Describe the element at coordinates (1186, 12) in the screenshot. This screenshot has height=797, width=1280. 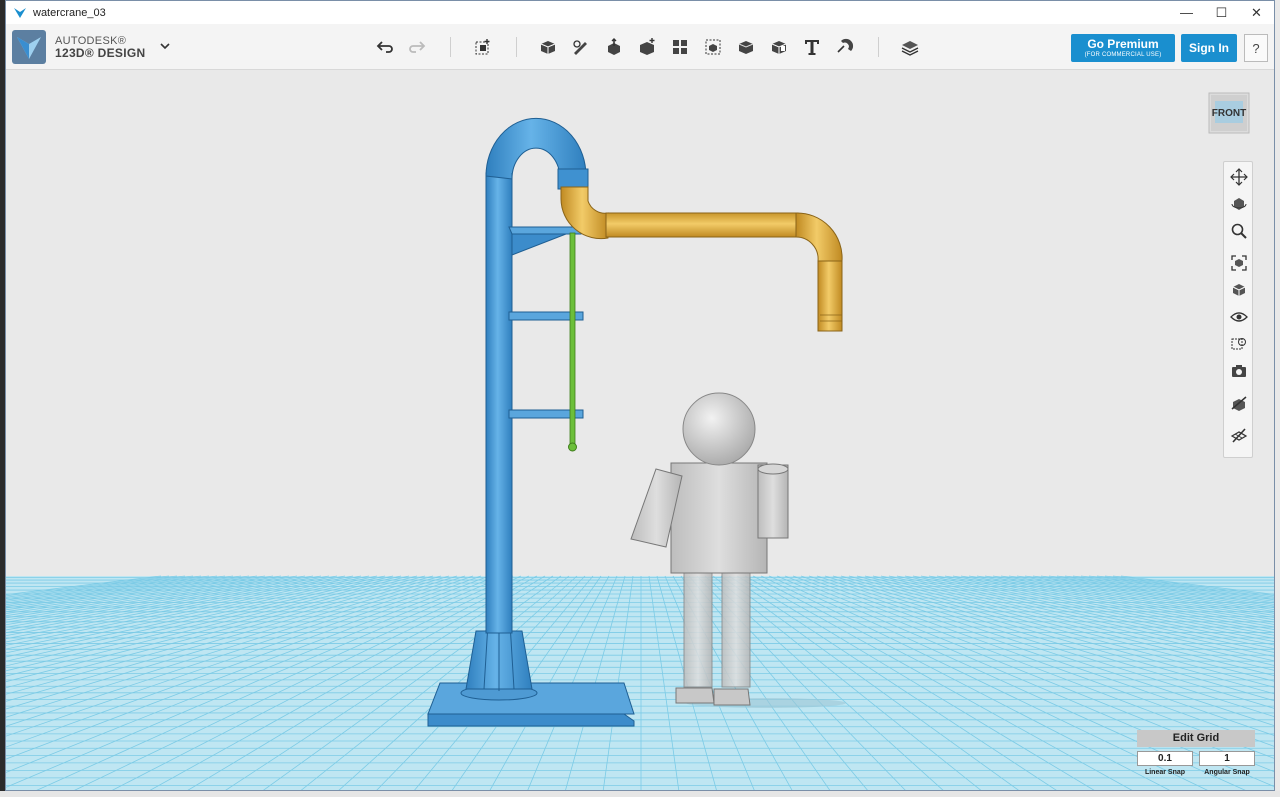
I see `minimize-button: —` at that location.